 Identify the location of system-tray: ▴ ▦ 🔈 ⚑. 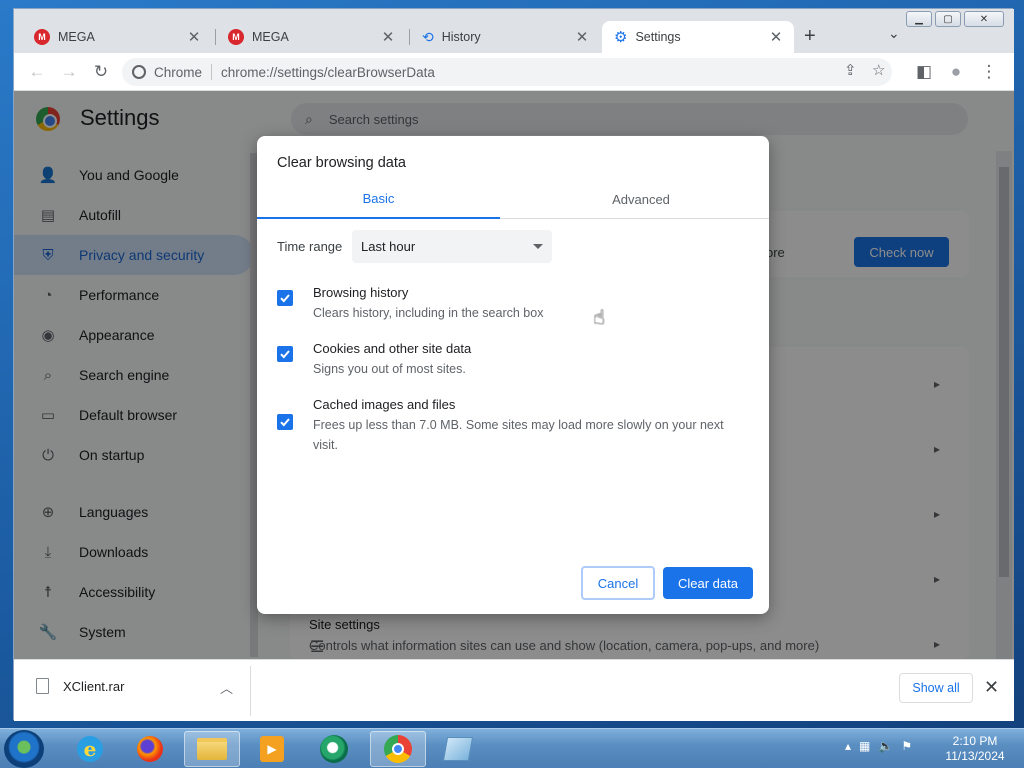
(878, 746).